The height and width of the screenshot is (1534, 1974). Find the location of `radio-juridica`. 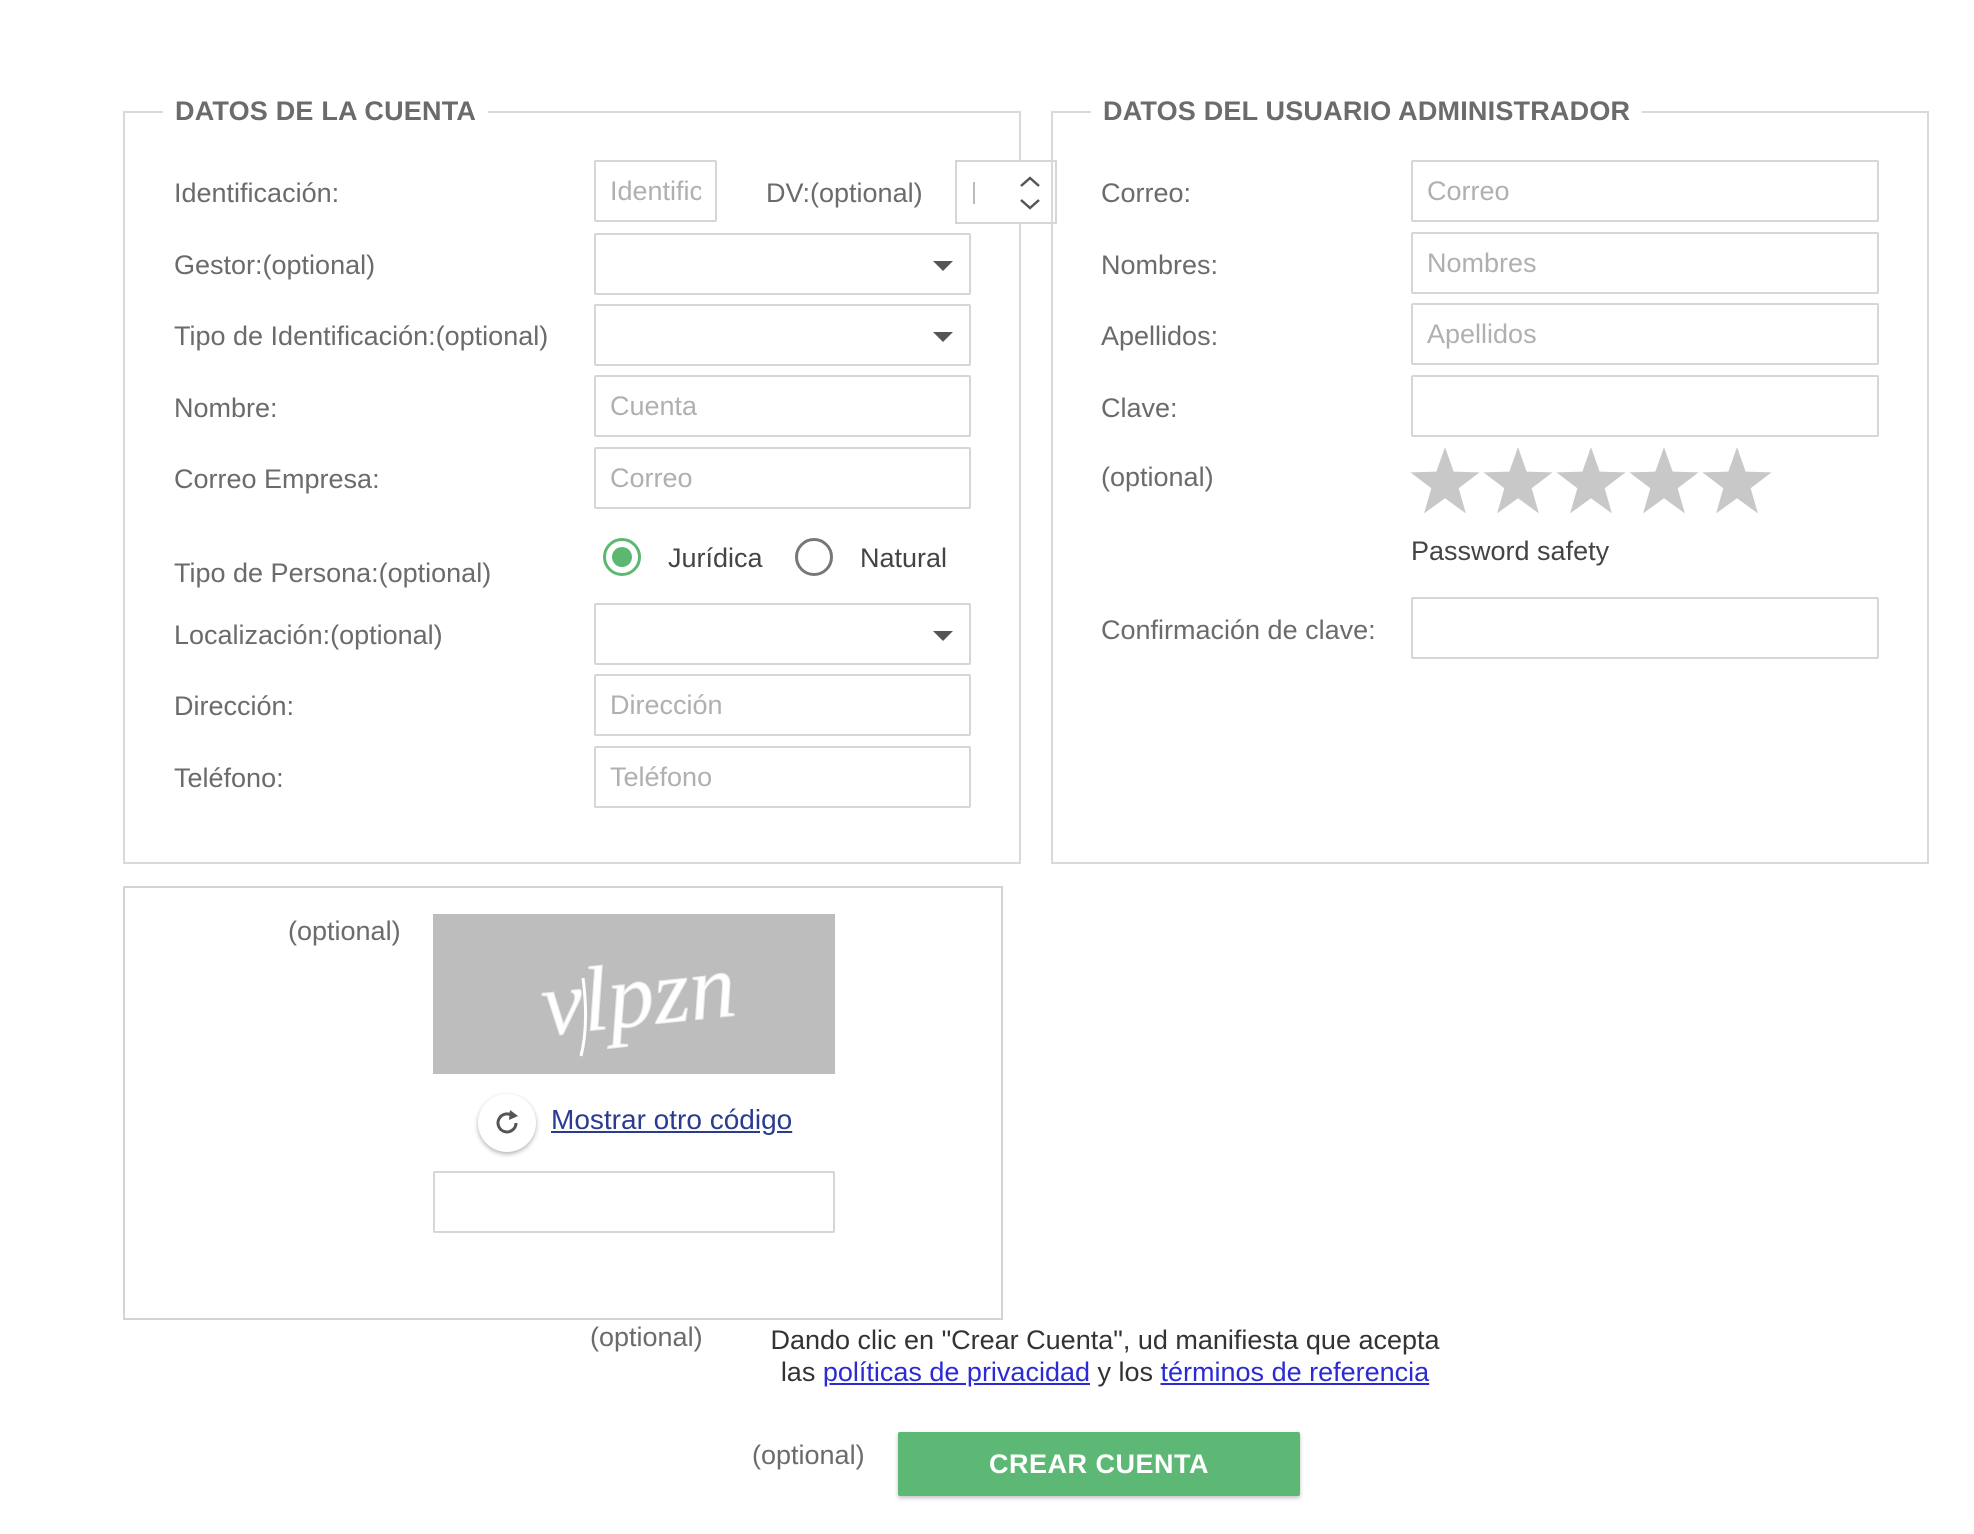

radio-juridica is located at coordinates (622, 557).